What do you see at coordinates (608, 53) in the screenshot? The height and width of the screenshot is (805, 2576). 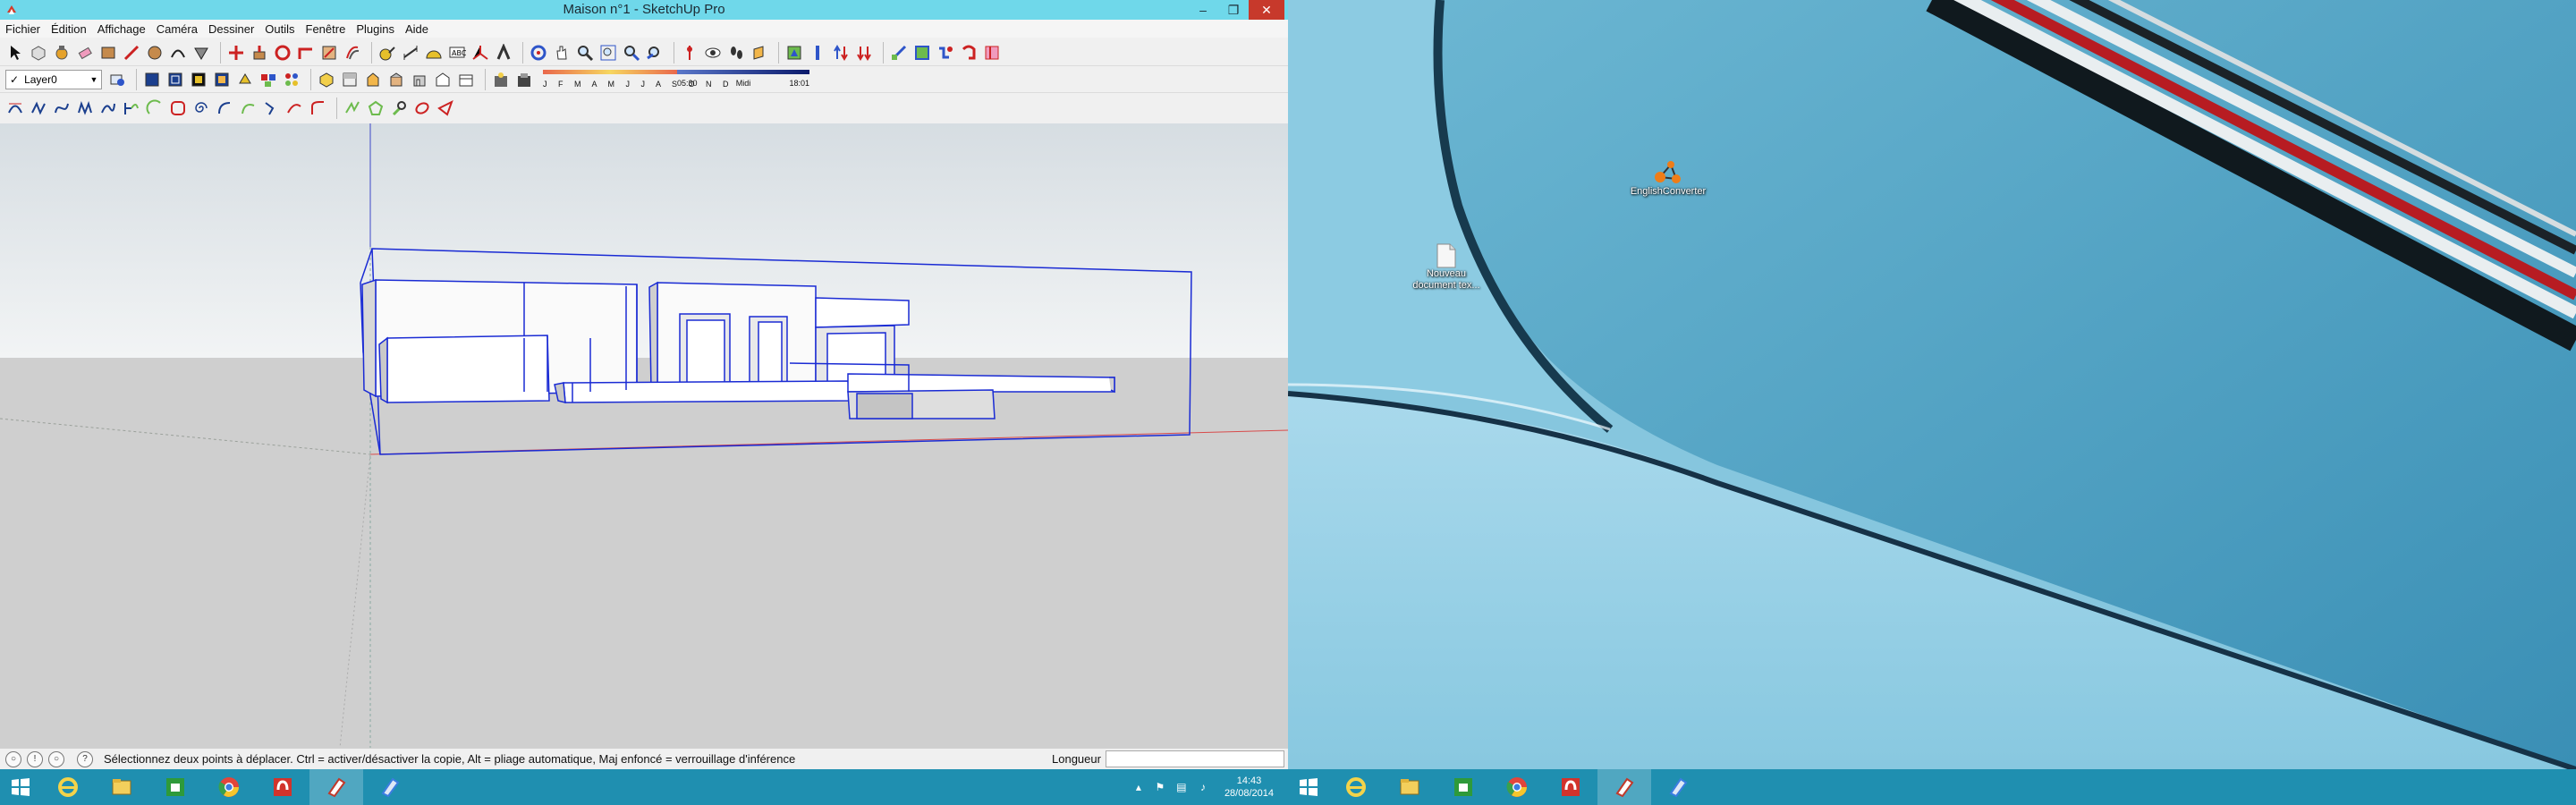 I see `zoom-window-icon` at bounding box center [608, 53].